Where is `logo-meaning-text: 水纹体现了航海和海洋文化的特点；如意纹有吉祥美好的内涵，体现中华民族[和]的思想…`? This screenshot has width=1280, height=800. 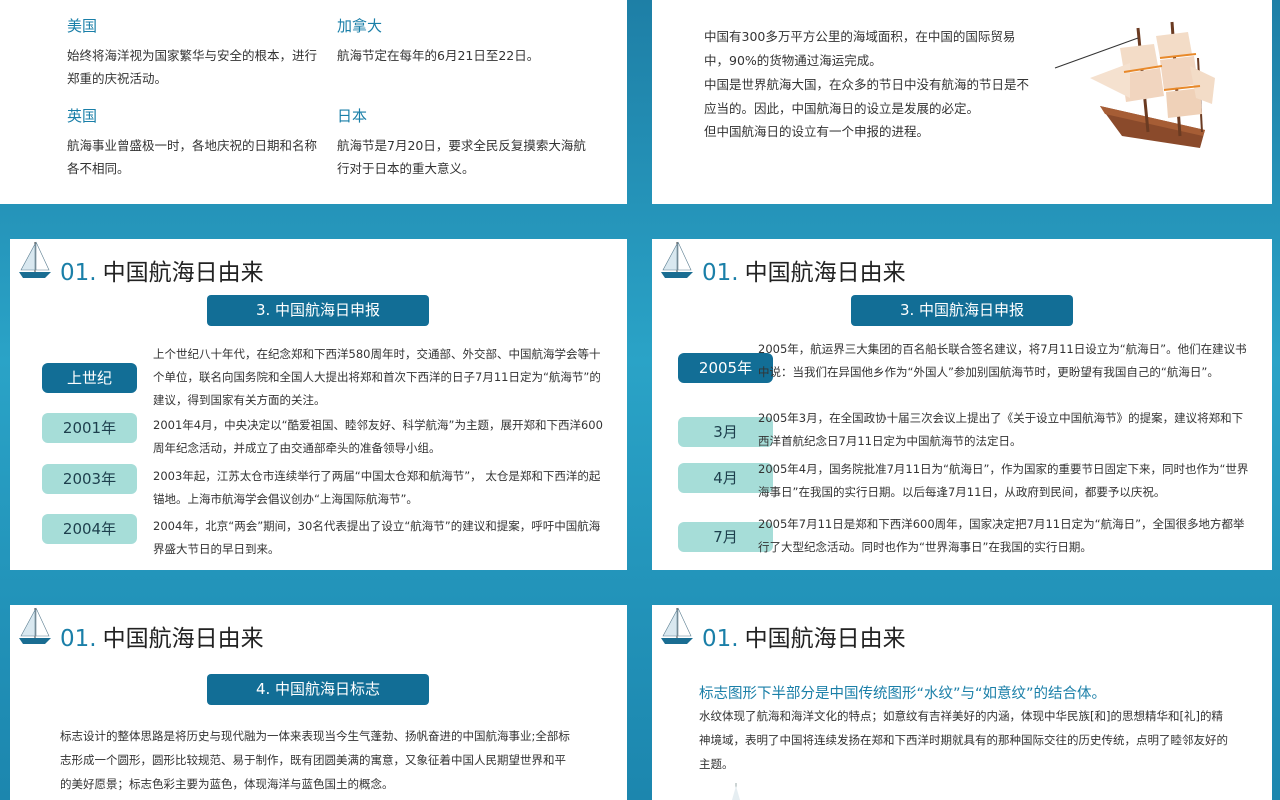
logo-meaning-text: 水纹体现了航海和海洋文化的特点；如意纹有吉祥美好的内涵，体现中华民族[和]的思想… is located at coordinates (963, 740).